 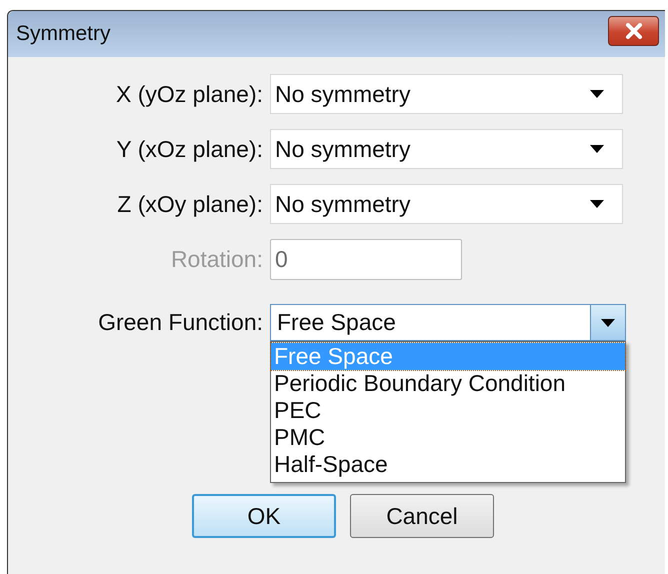 I want to click on field-label: X (yOz plane):, so click(x=189, y=94).